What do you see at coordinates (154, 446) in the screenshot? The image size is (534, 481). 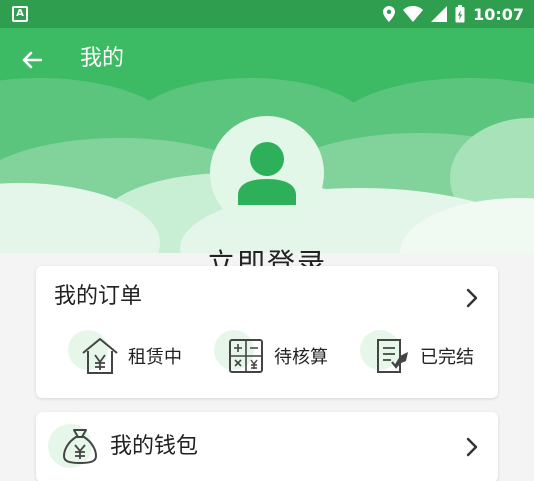 I see `wallet-title: 我的钱包` at bounding box center [154, 446].